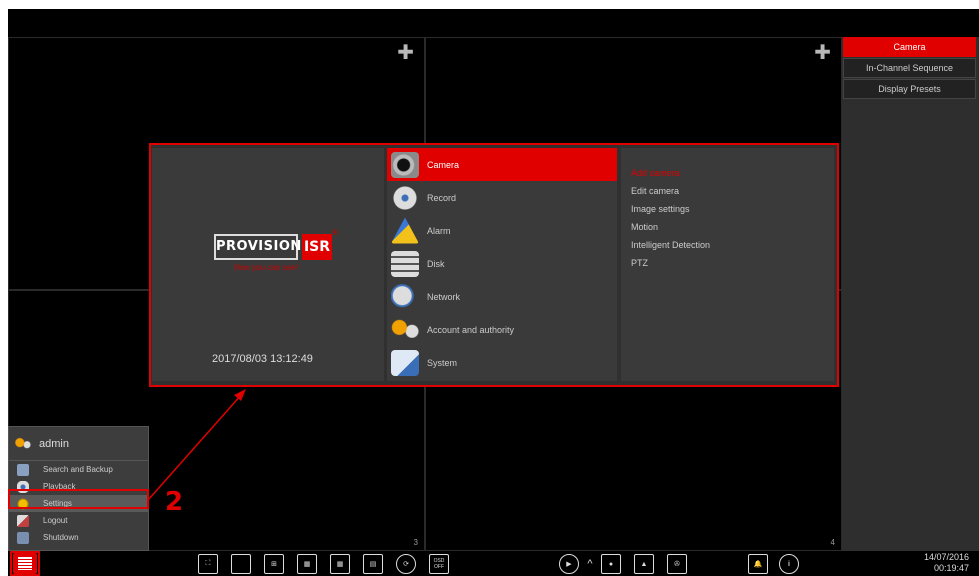  Describe the element at coordinates (208, 564) in the screenshot. I see `fullscreen-icon: ⛶` at that location.